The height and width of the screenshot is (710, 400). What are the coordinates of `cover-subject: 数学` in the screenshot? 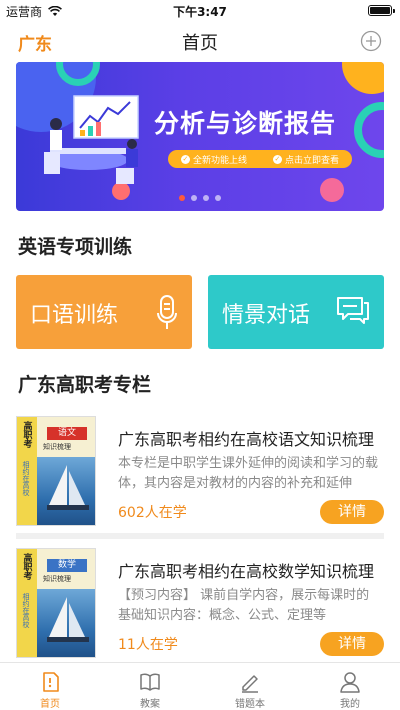 It's located at (67, 565).